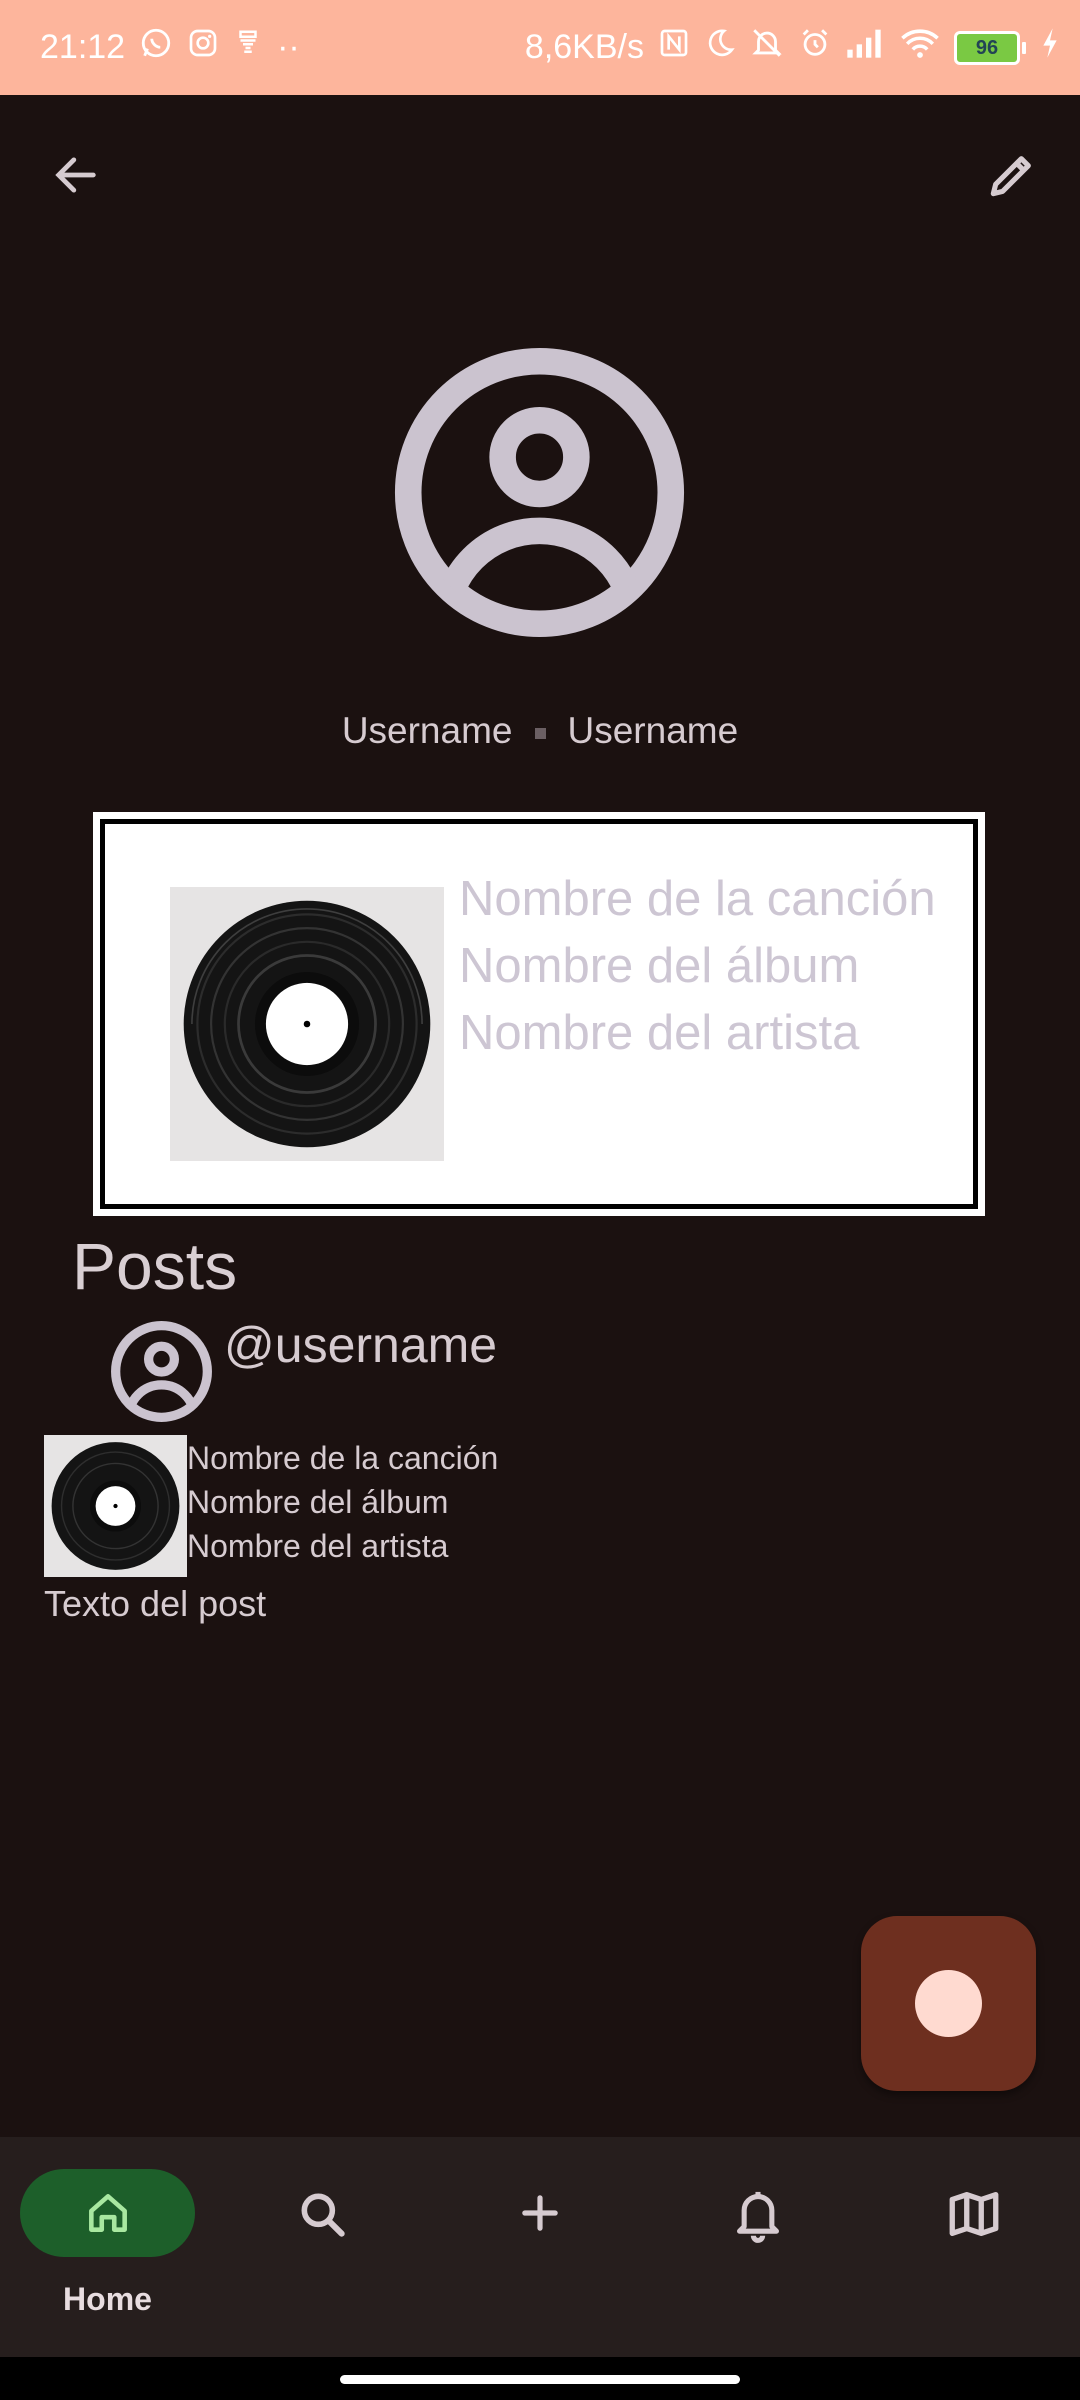 This screenshot has width=1080, height=2400. Describe the element at coordinates (83, 47) in the screenshot. I see `status-time: 21:12` at that location.